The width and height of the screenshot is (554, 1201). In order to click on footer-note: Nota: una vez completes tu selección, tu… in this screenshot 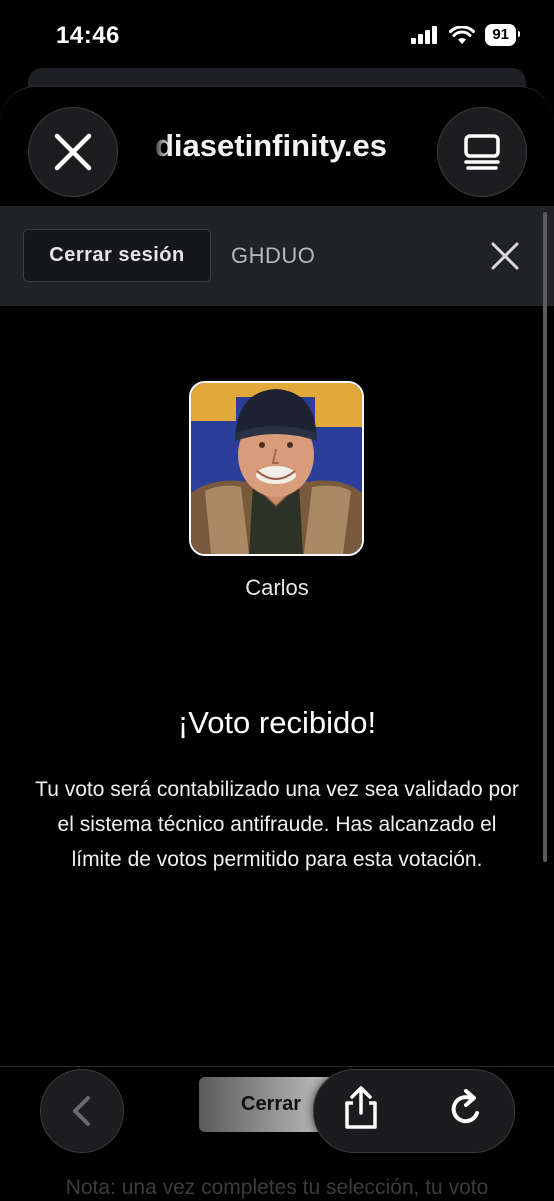, I will do `click(277, 1187)`.